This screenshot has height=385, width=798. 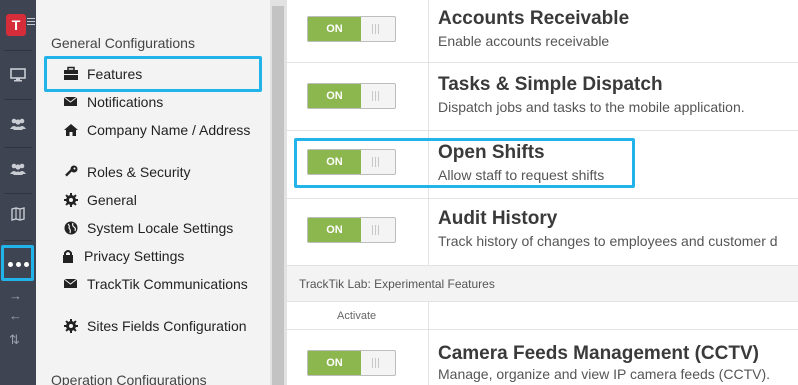 I want to click on nav-item-label: Privacy Settings, so click(x=134, y=256).